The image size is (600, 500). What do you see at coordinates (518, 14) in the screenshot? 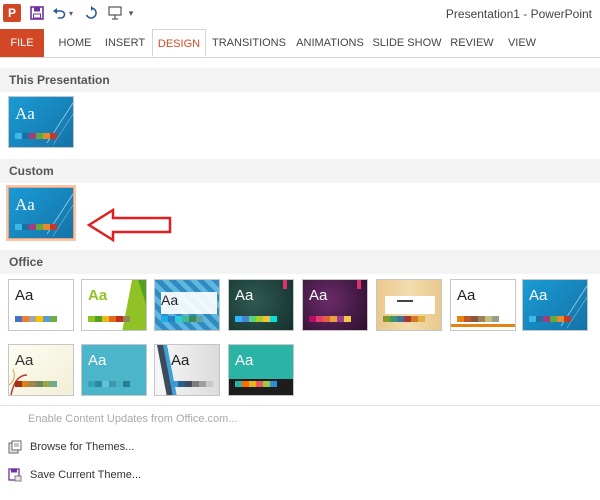
I see `window-title: Presentation1 - PowerPoint` at bounding box center [518, 14].